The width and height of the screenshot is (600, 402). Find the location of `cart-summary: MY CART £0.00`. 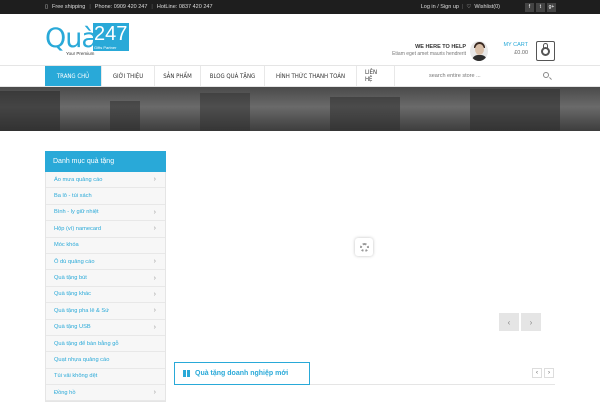

cart-summary: MY CART £0.00 is located at coordinates (514, 49).